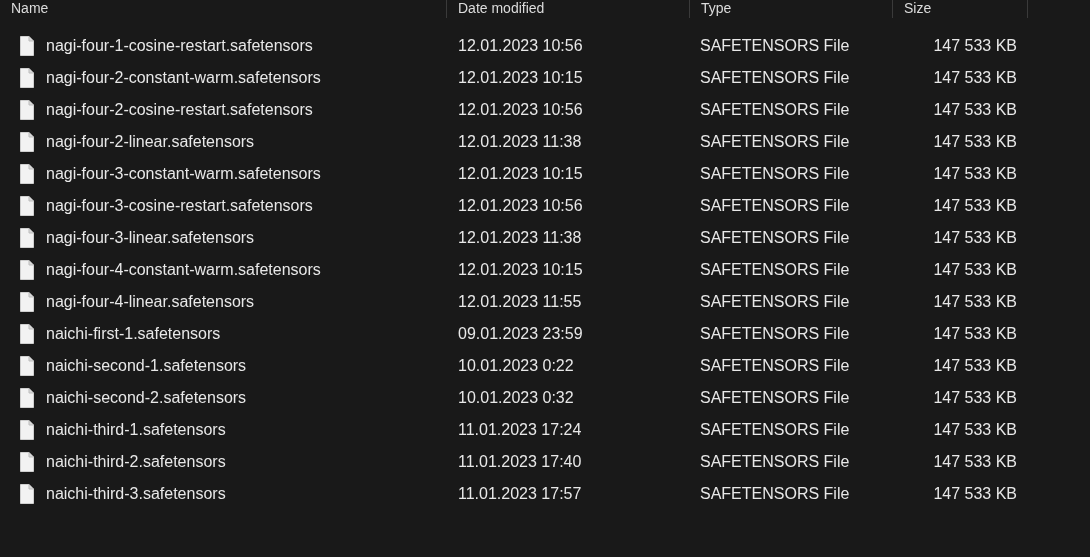 The image size is (1090, 557). What do you see at coordinates (791, 9) in the screenshot?
I see `column-header: Type` at bounding box center [791, 9].